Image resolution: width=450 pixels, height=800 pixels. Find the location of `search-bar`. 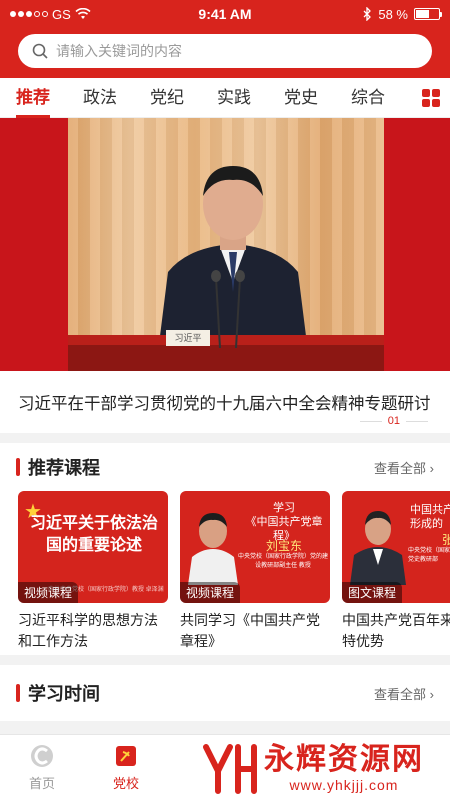

search-bar is located at coordinates (225, 51).